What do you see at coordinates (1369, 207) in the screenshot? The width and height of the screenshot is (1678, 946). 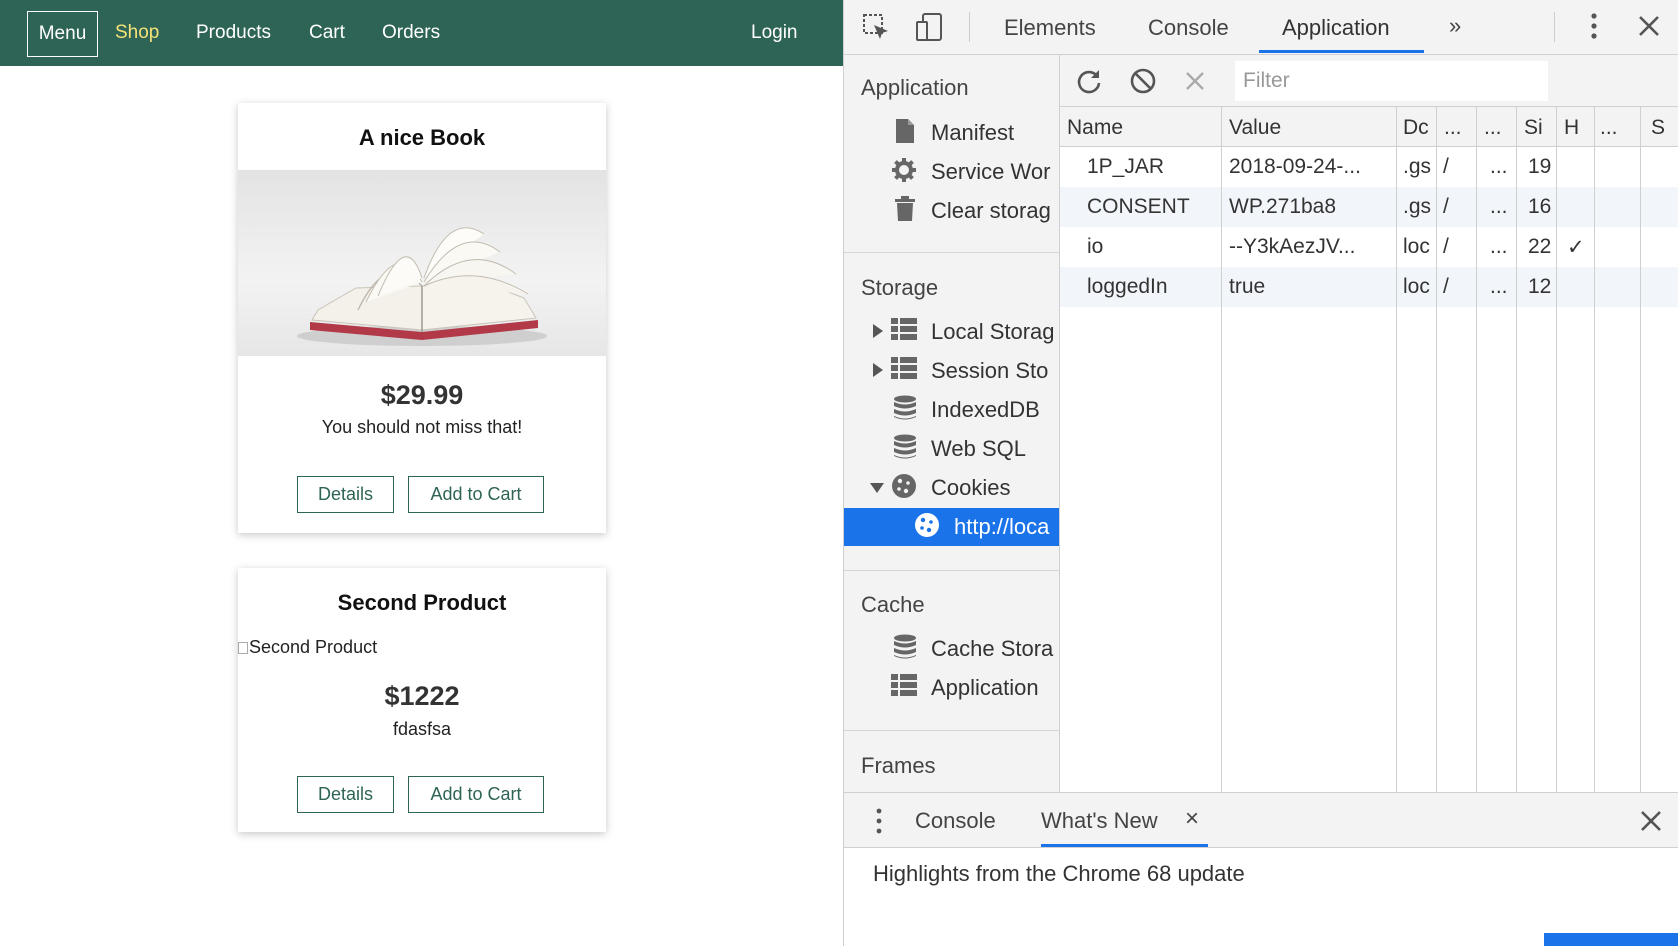 I see `table-row: CONSENT WP.271ba8 .gs / ... 16` at bounding box center [1369, 207].